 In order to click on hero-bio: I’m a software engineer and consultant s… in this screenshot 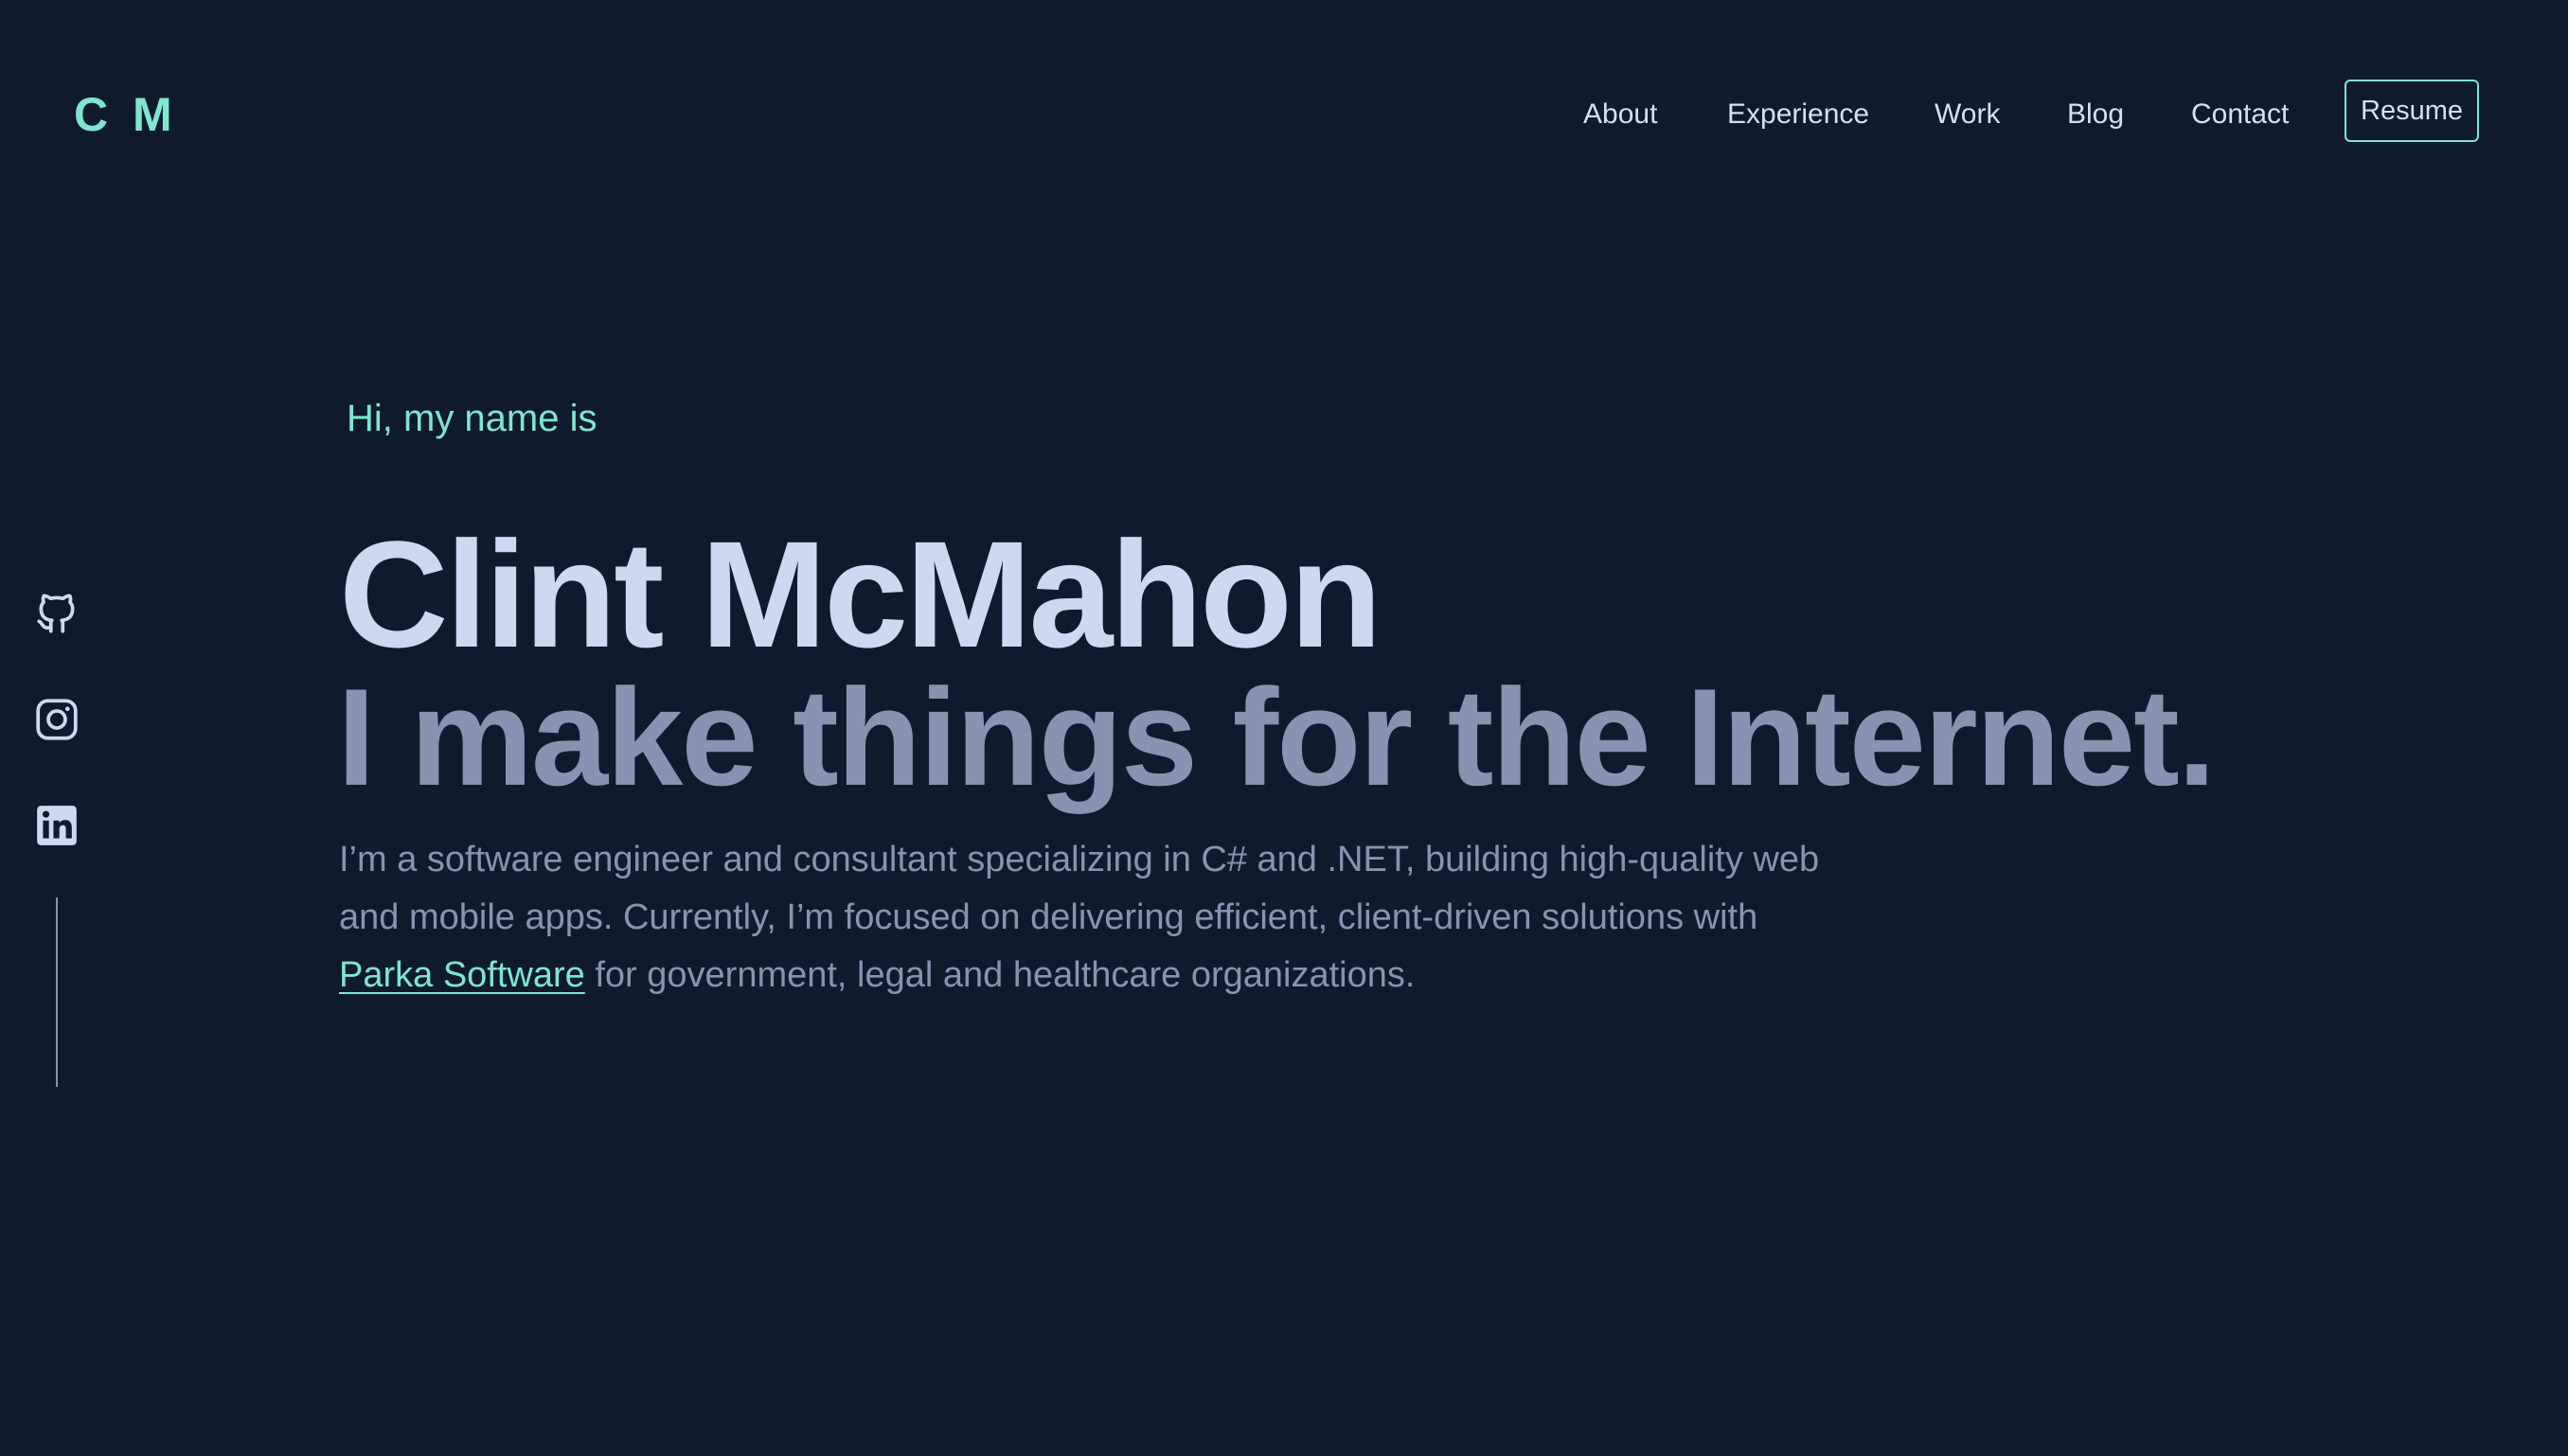, I will do `click(1096, 917)`.